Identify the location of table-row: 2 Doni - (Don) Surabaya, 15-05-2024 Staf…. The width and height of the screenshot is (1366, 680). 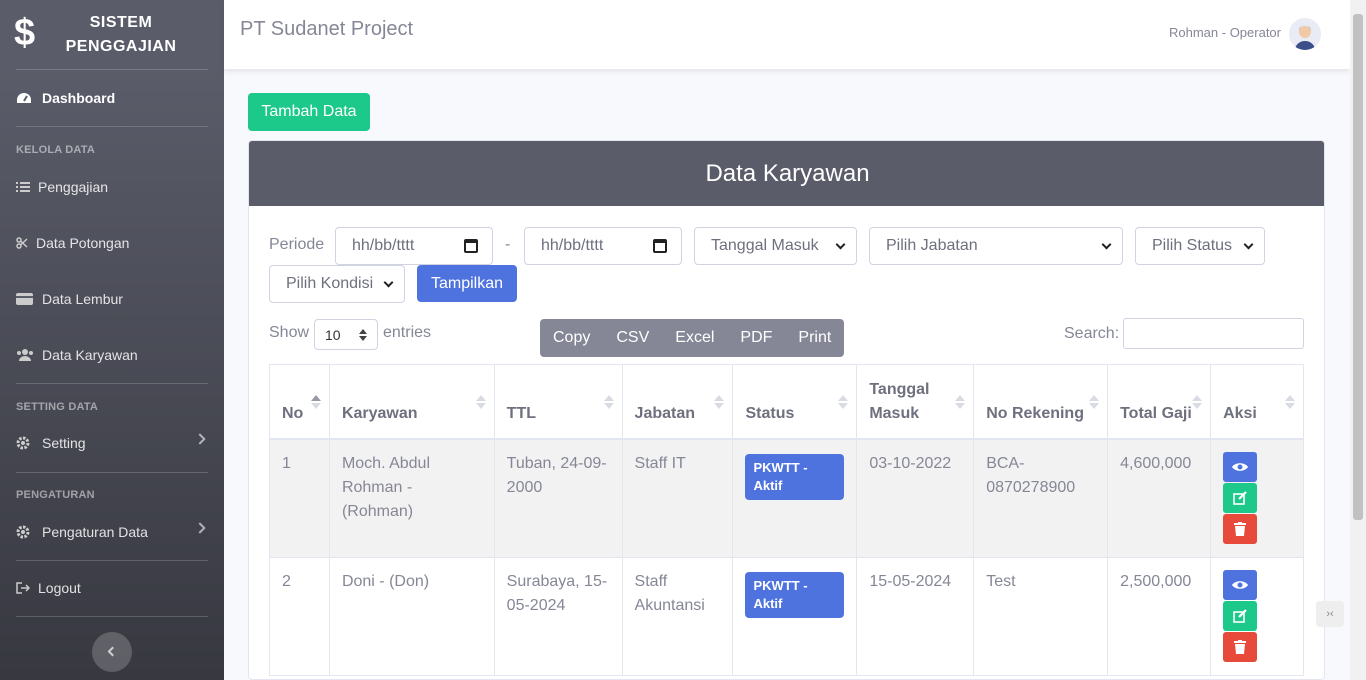
(786, 616).